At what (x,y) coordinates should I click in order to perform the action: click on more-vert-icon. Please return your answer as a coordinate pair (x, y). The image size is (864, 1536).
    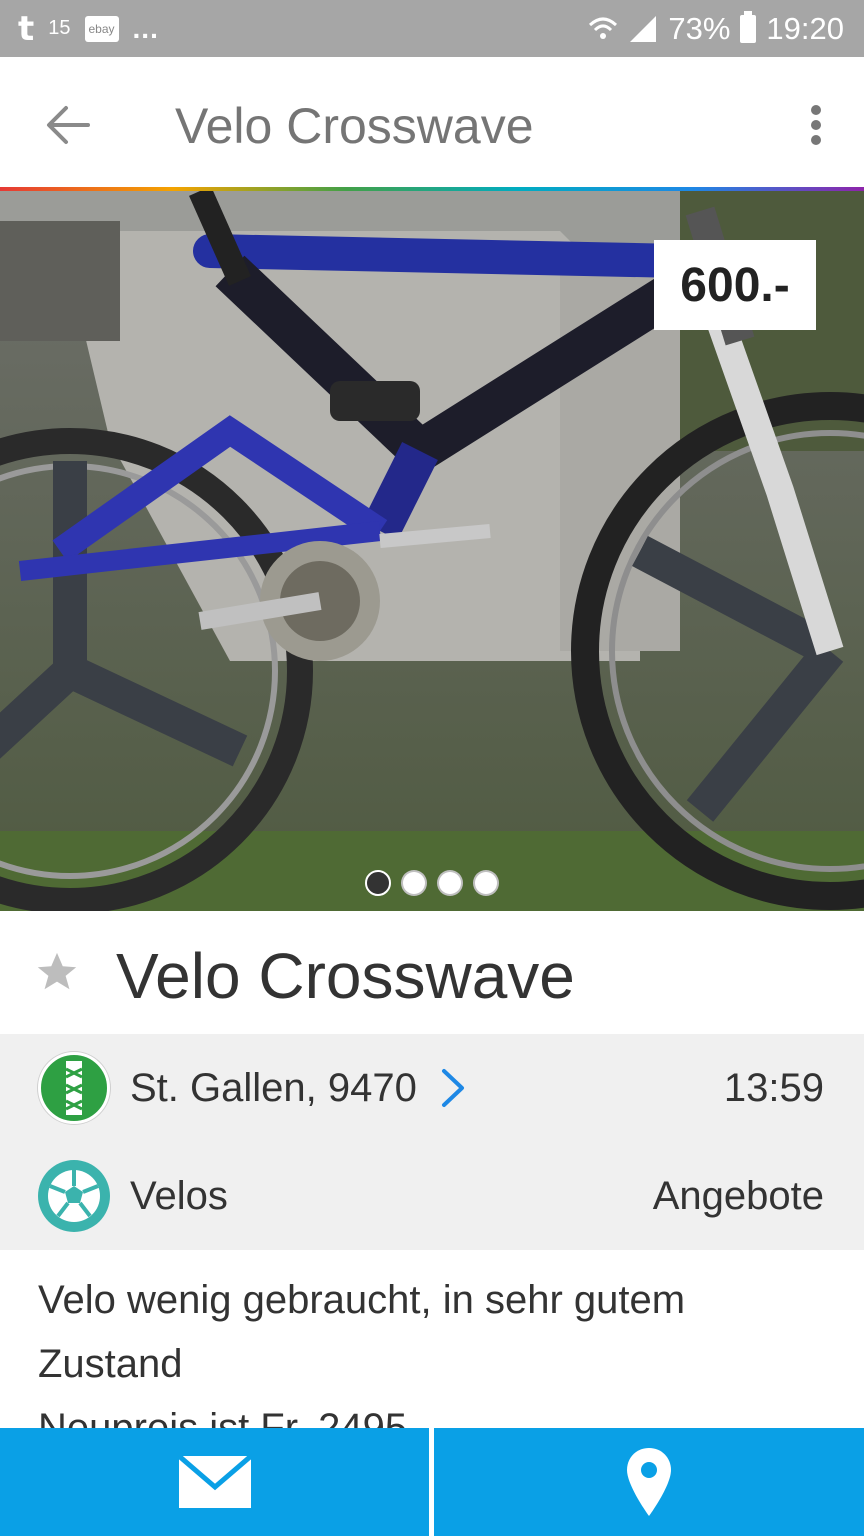
    Looking at the image, I should click on (816, 125).